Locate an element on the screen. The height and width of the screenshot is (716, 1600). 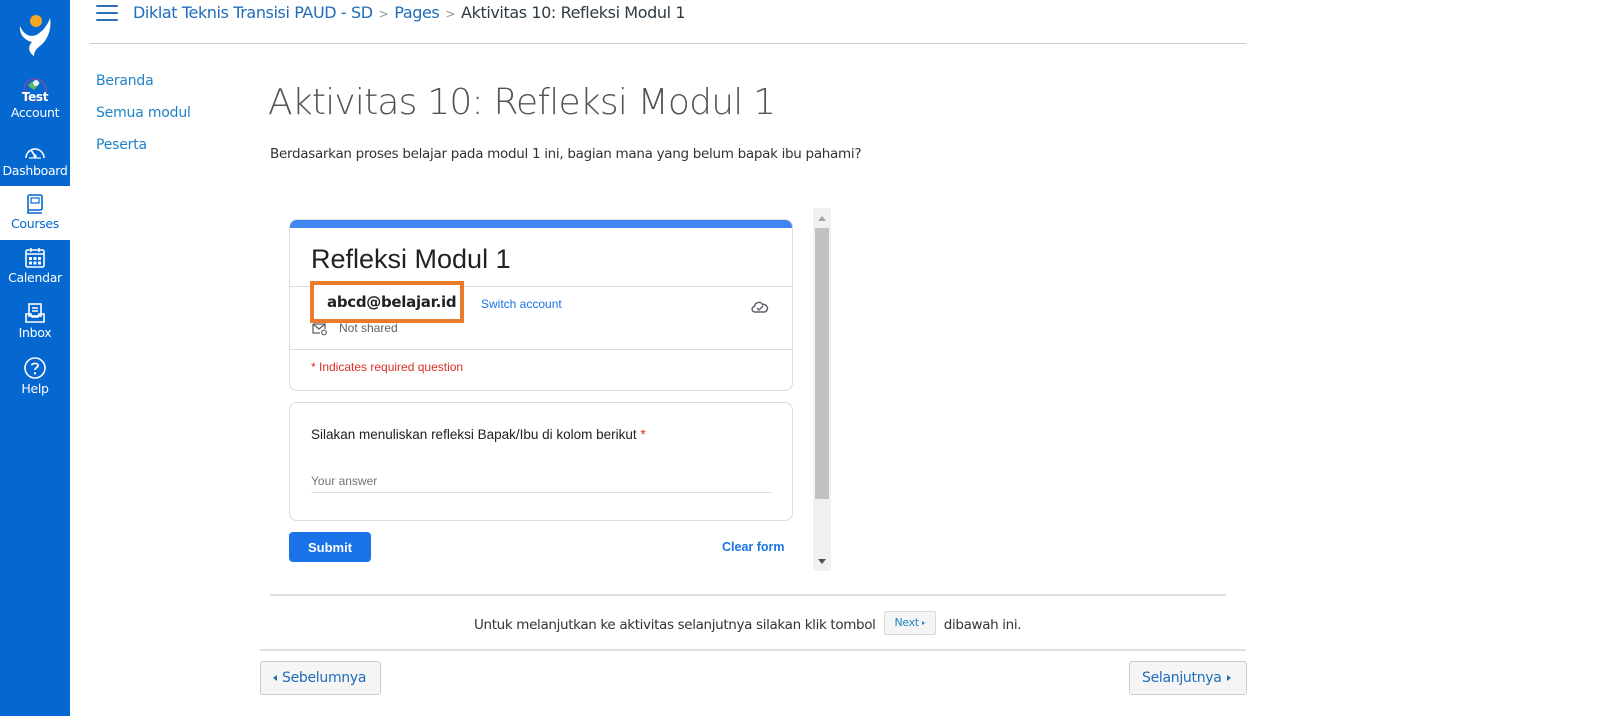
nav-label-account: Account is located at coordinates (35, 112).